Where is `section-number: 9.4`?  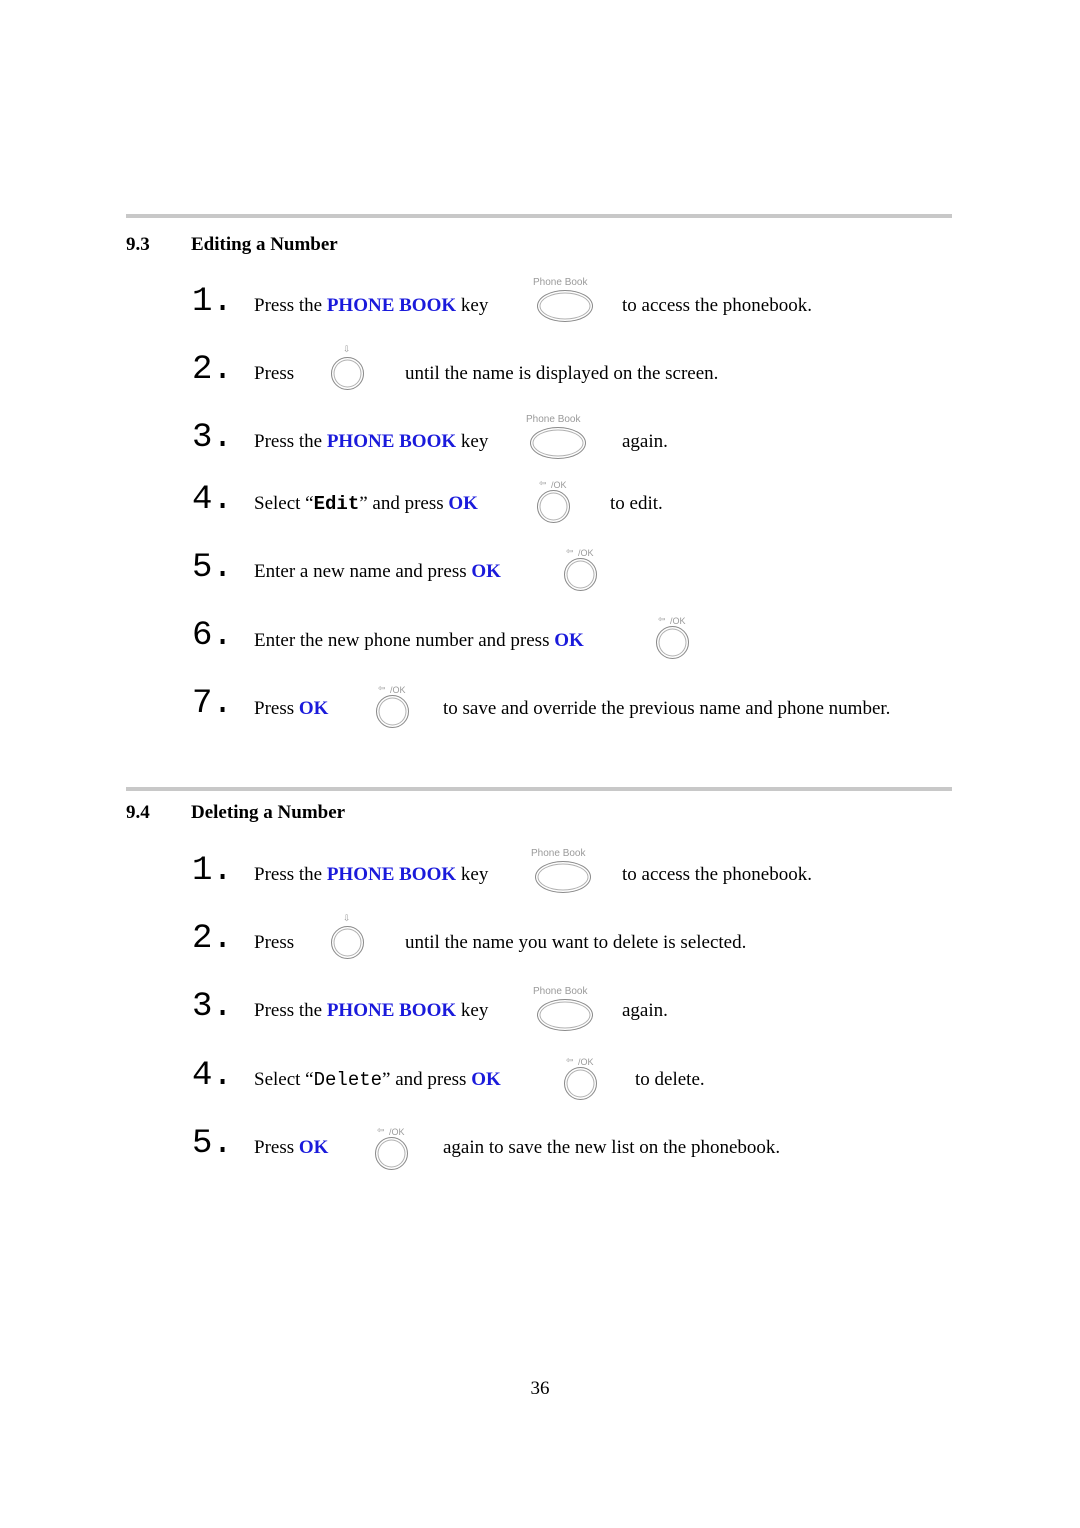
section-number: 9.4 is located at coordinates (138, 812).